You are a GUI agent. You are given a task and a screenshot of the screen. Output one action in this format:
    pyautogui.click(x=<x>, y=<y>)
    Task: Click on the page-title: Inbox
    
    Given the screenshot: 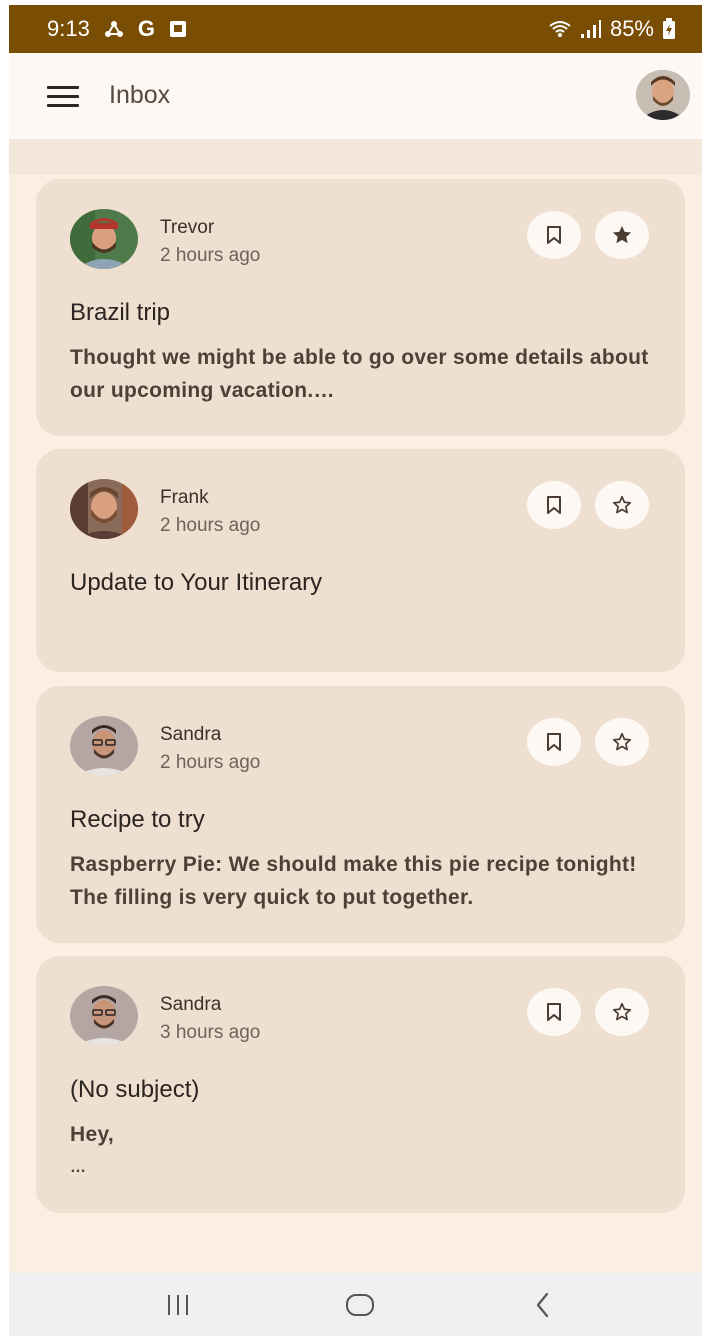 What is the action you would take?
    pyautogui.click(x=140, y=95)
    